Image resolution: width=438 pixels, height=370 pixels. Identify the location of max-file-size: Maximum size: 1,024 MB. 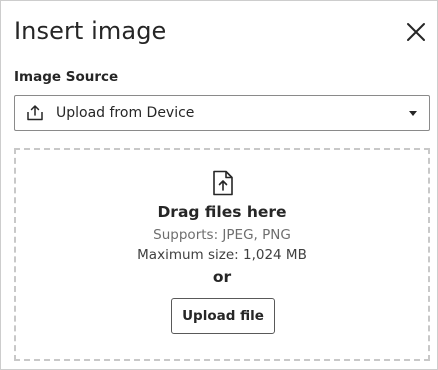
(222, 255).